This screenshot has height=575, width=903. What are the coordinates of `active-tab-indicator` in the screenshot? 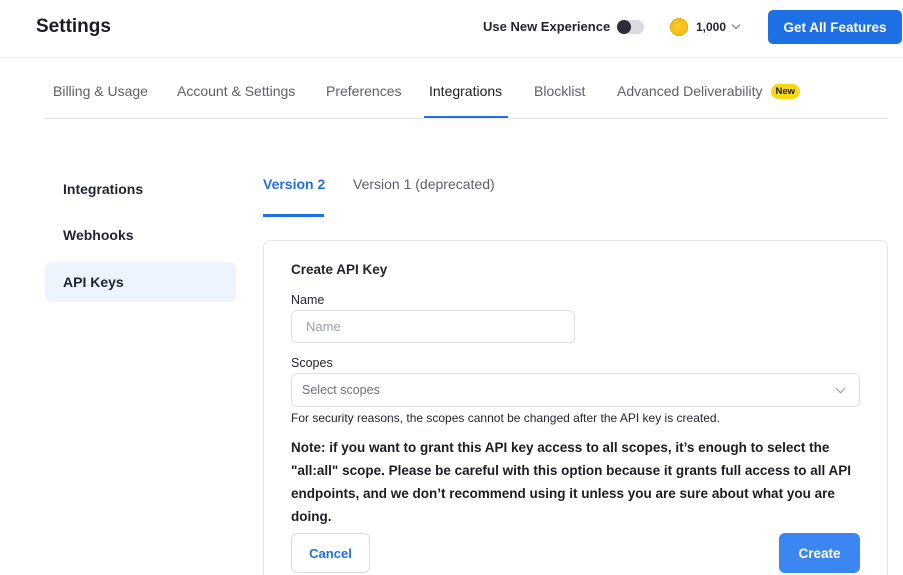 It's located at (466, 117).